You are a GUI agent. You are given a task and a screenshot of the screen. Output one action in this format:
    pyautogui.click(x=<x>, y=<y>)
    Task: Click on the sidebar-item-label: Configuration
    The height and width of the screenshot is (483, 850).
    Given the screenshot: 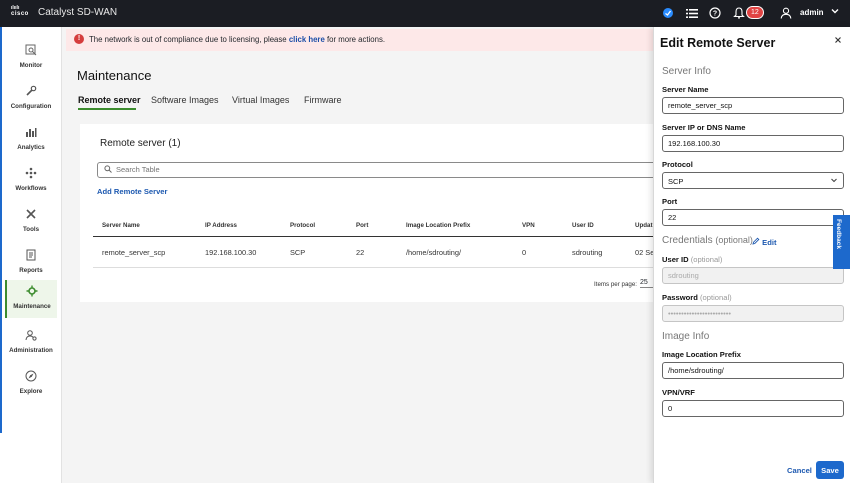 What is the action you would take?
    pyautogui.click(x=31, y=106)
    